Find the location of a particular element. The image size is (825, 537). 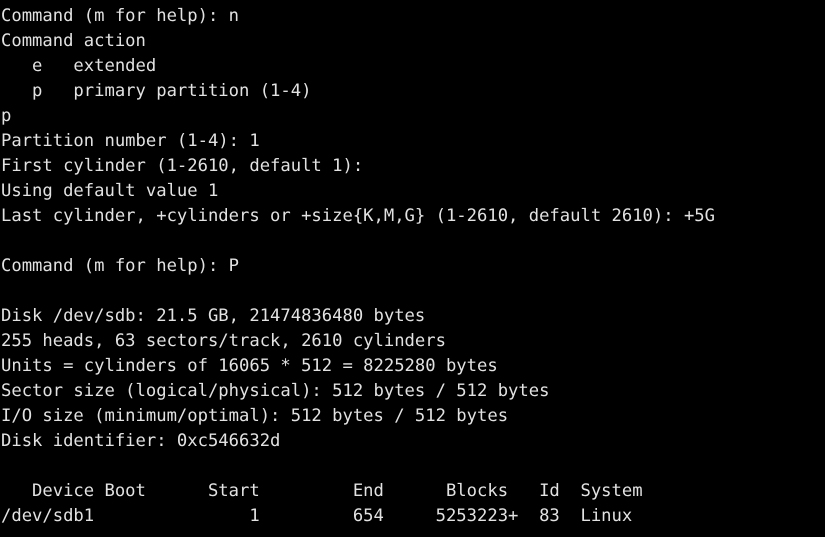

terminal-line: Partition number (1-4): 1 is located at coordinates (130, 141).